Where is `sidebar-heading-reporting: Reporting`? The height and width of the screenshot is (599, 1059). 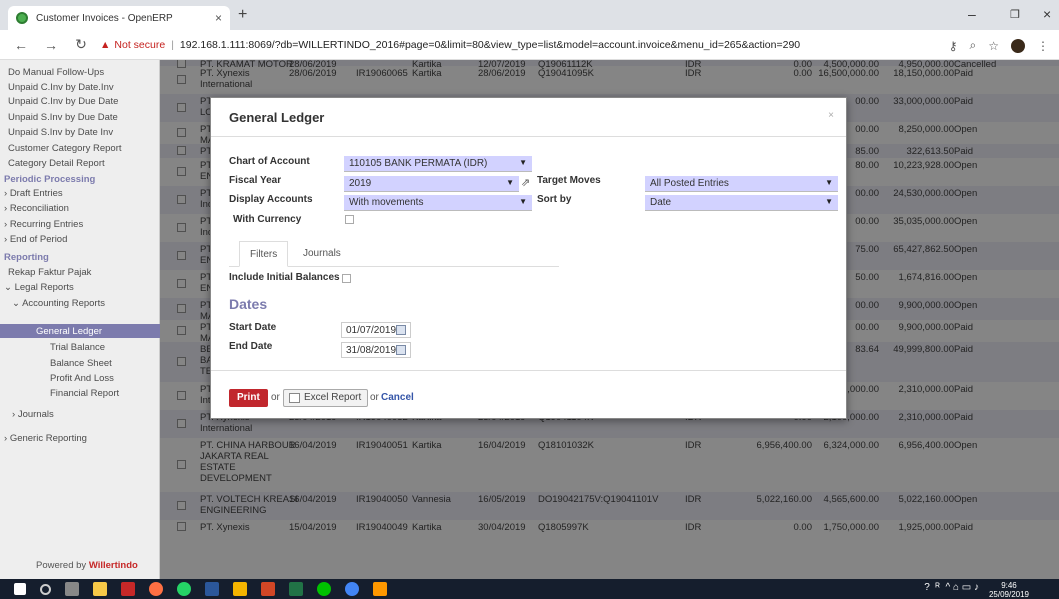
sidebar-heading-reporting: Reporting is located at coordinates (26, 257).